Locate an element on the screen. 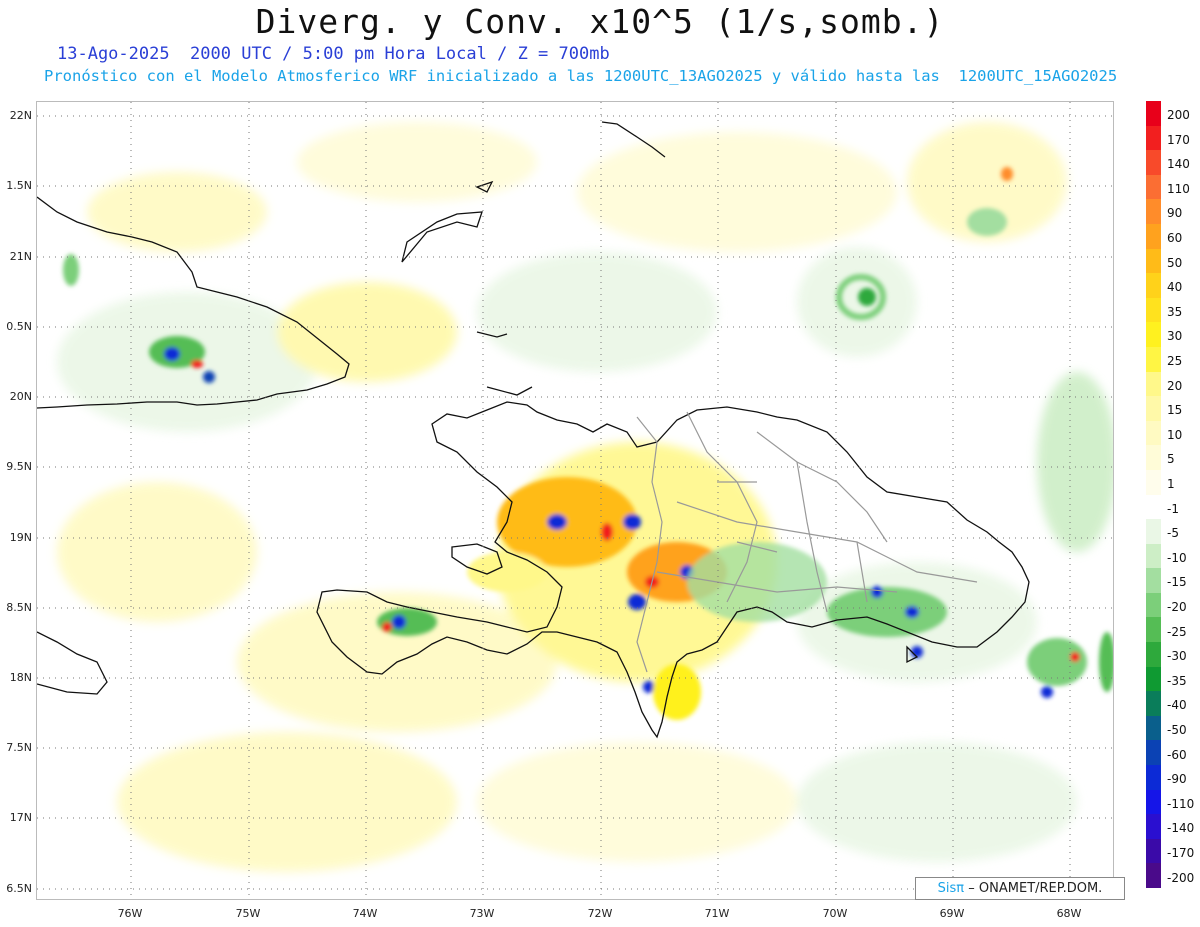 This screenshot has width=1200, height=927. colorbar-label: -20 is located at coordinates (1177, 607).